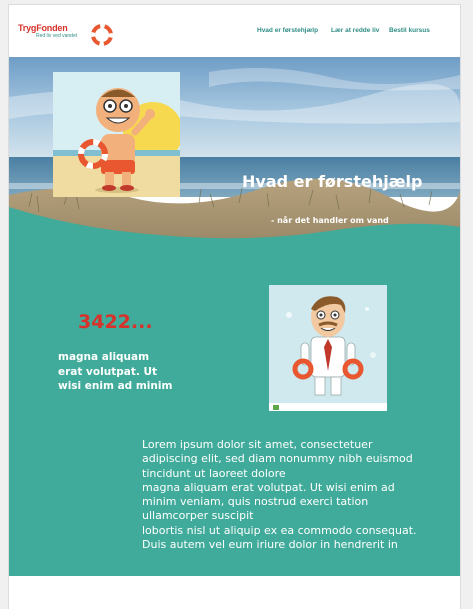 This screenshot has height=609, width=473. What do you see at coordinates (330, 220) in the screenshot?
I see `hero-subtitle: - når det handler om vand` at bounding box center [330, 220].